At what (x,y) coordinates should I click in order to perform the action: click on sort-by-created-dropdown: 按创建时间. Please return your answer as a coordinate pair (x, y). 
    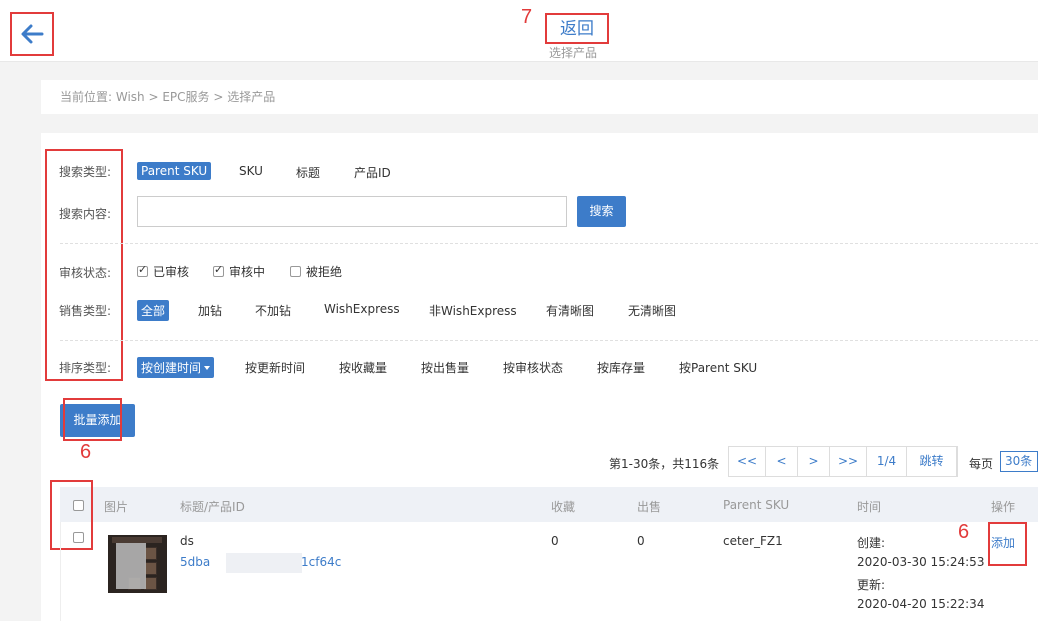
    Looking at the image, I should click on (176, 367).